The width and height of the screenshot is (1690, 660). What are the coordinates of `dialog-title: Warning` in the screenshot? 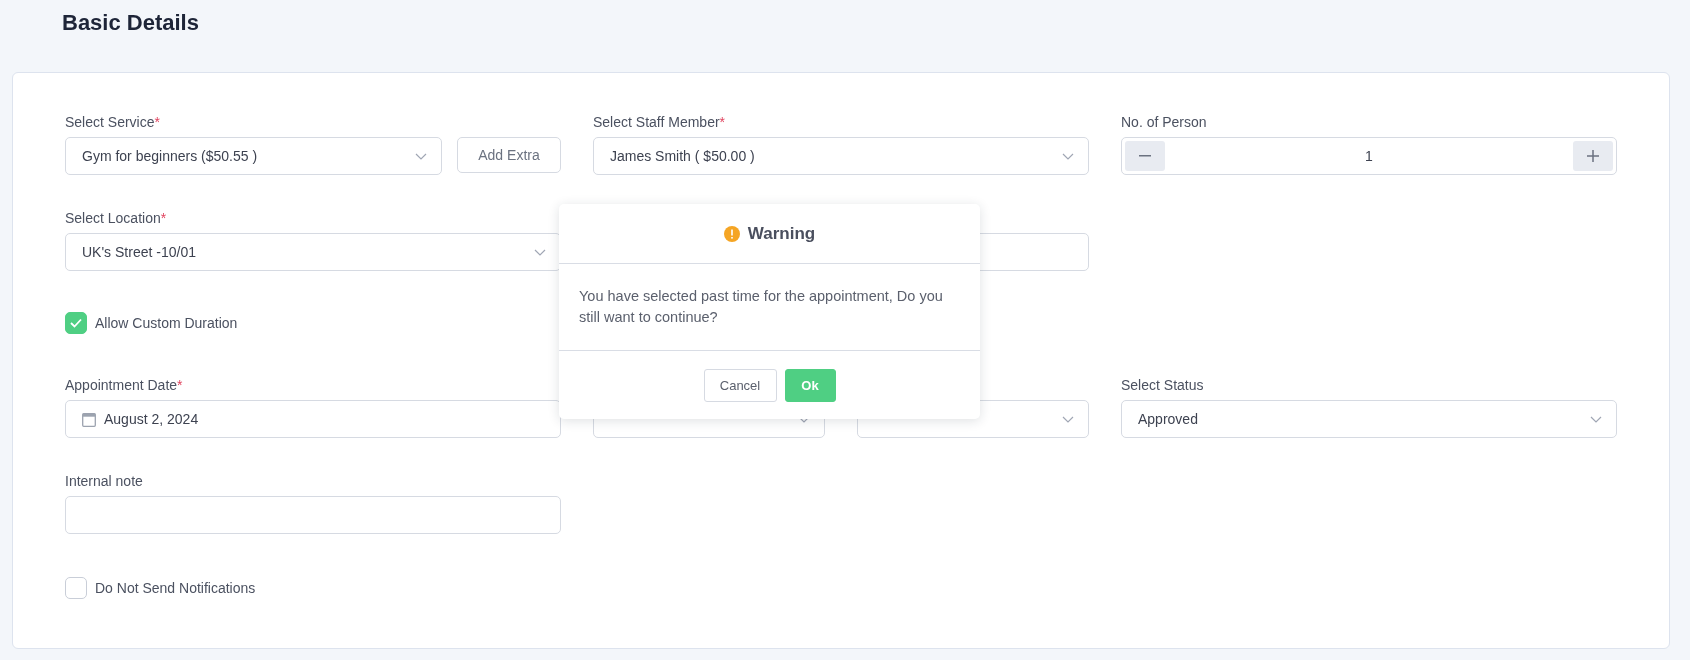 It's located at (781, 234).